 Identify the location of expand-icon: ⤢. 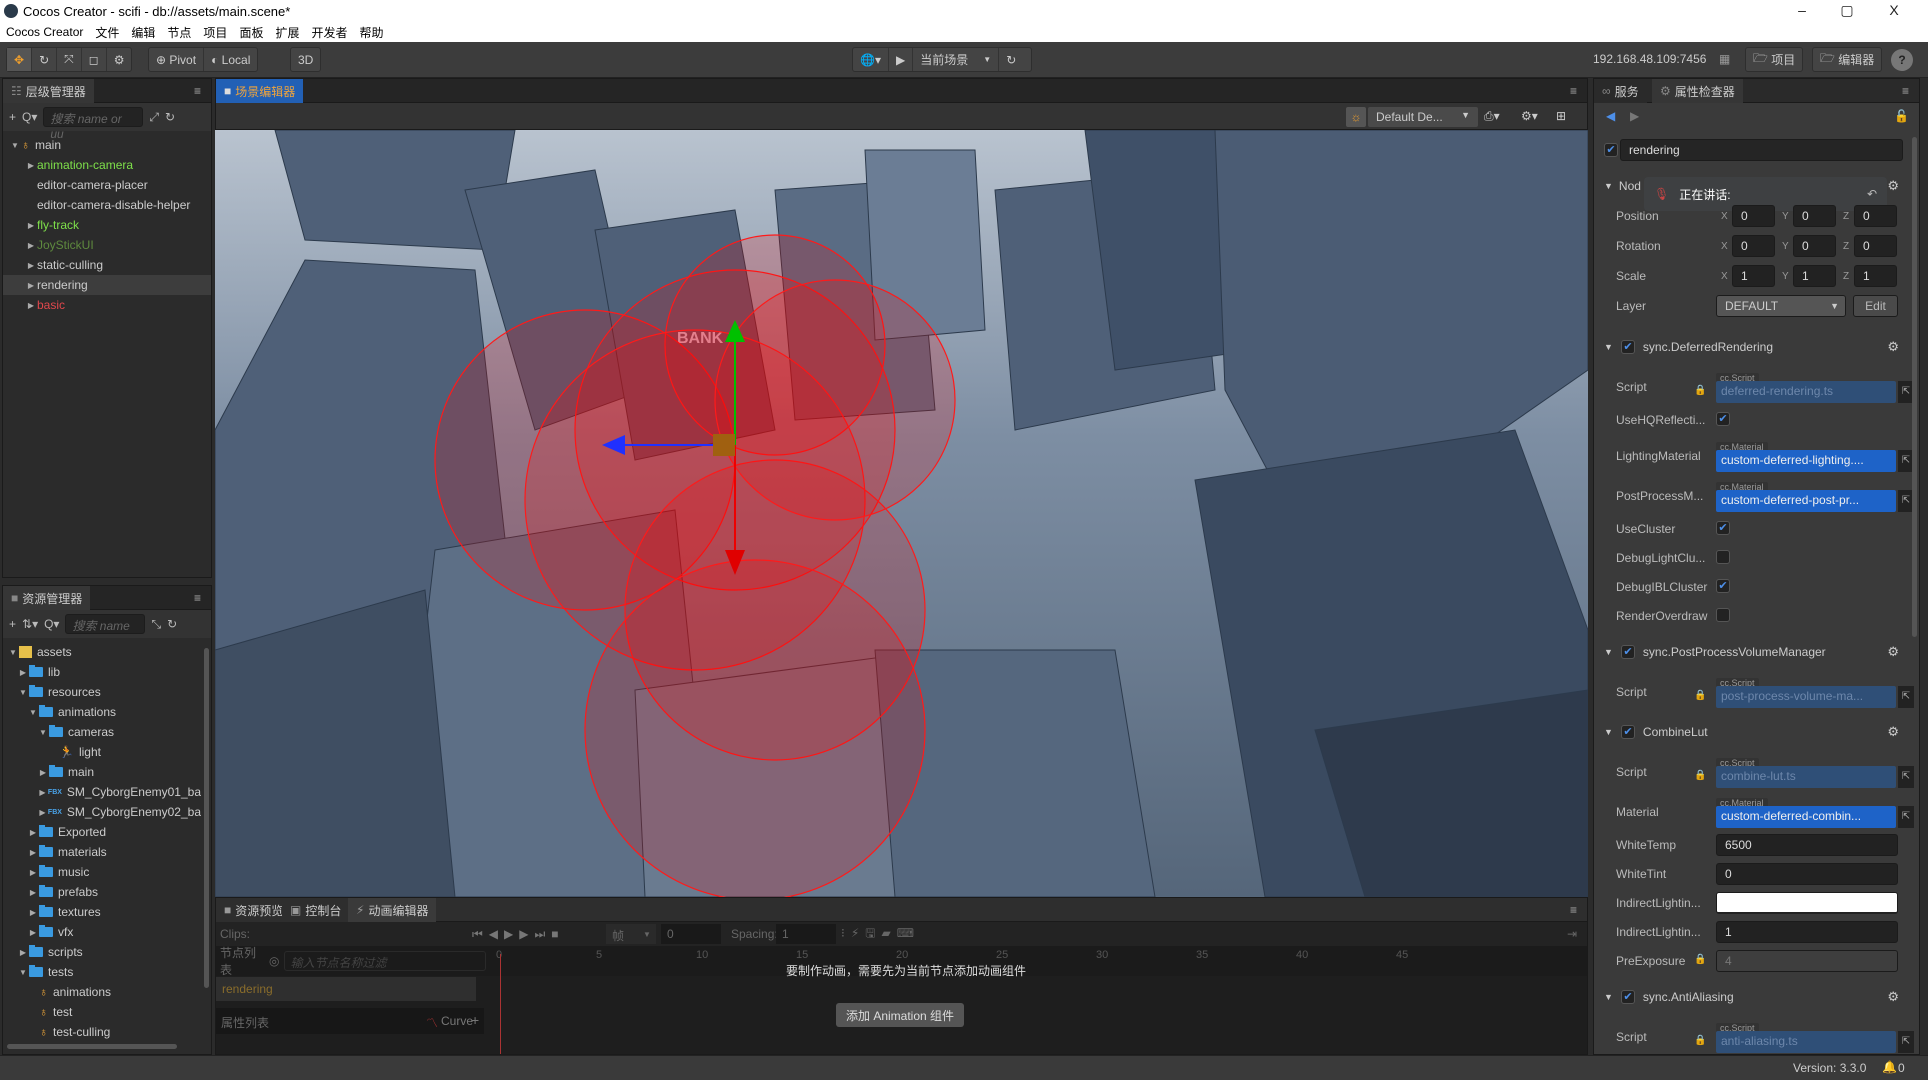
(154, 117).